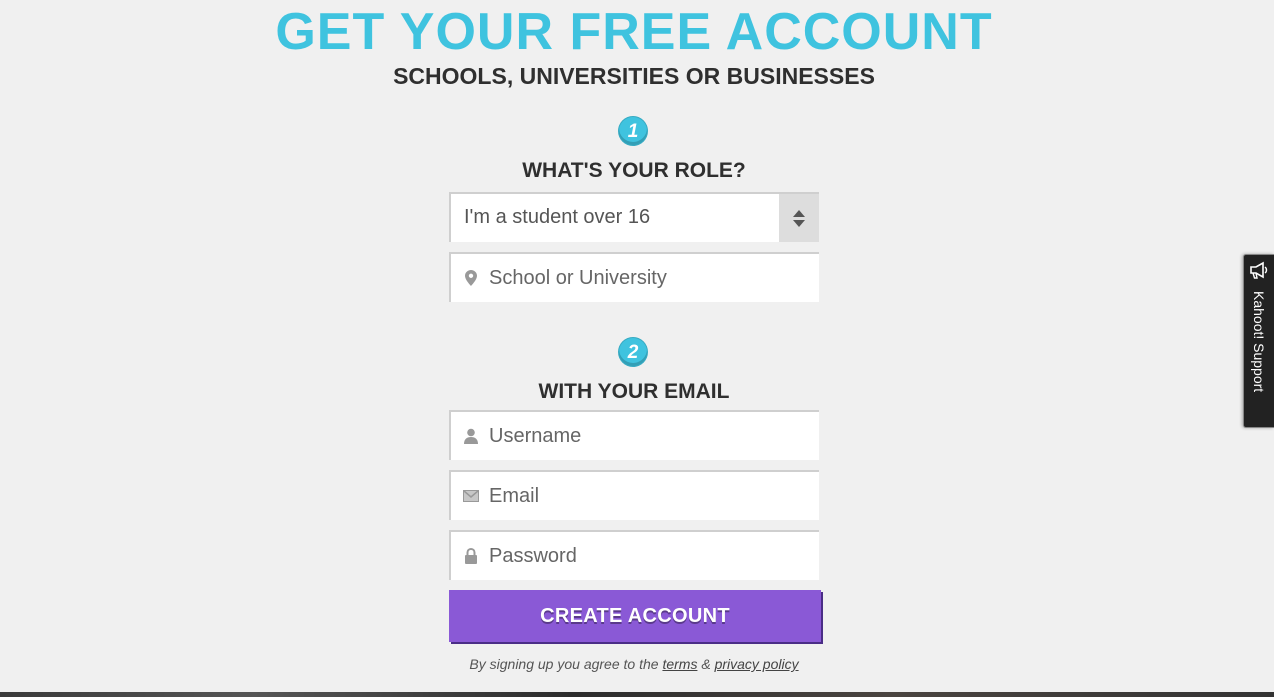 The image size is (1274, 697). What do you see at coordinates (639, 436) in the screenshot?
I see `username-input` at bounding box center [639, 436].